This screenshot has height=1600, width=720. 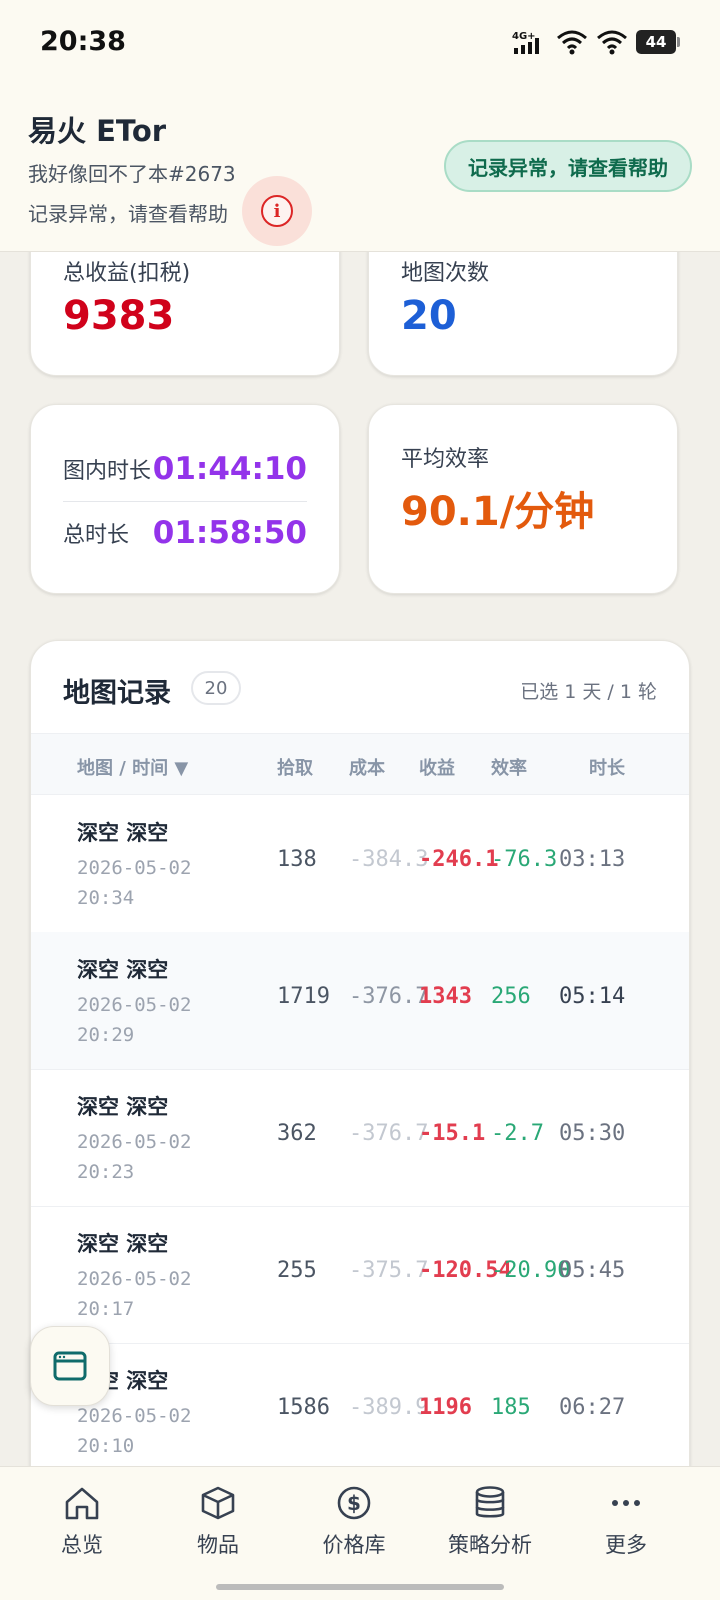 What do you see at coordinates (303, 996) in the screenshot?
I see `row-pickup: 1719` at bounding box center [303, 996].